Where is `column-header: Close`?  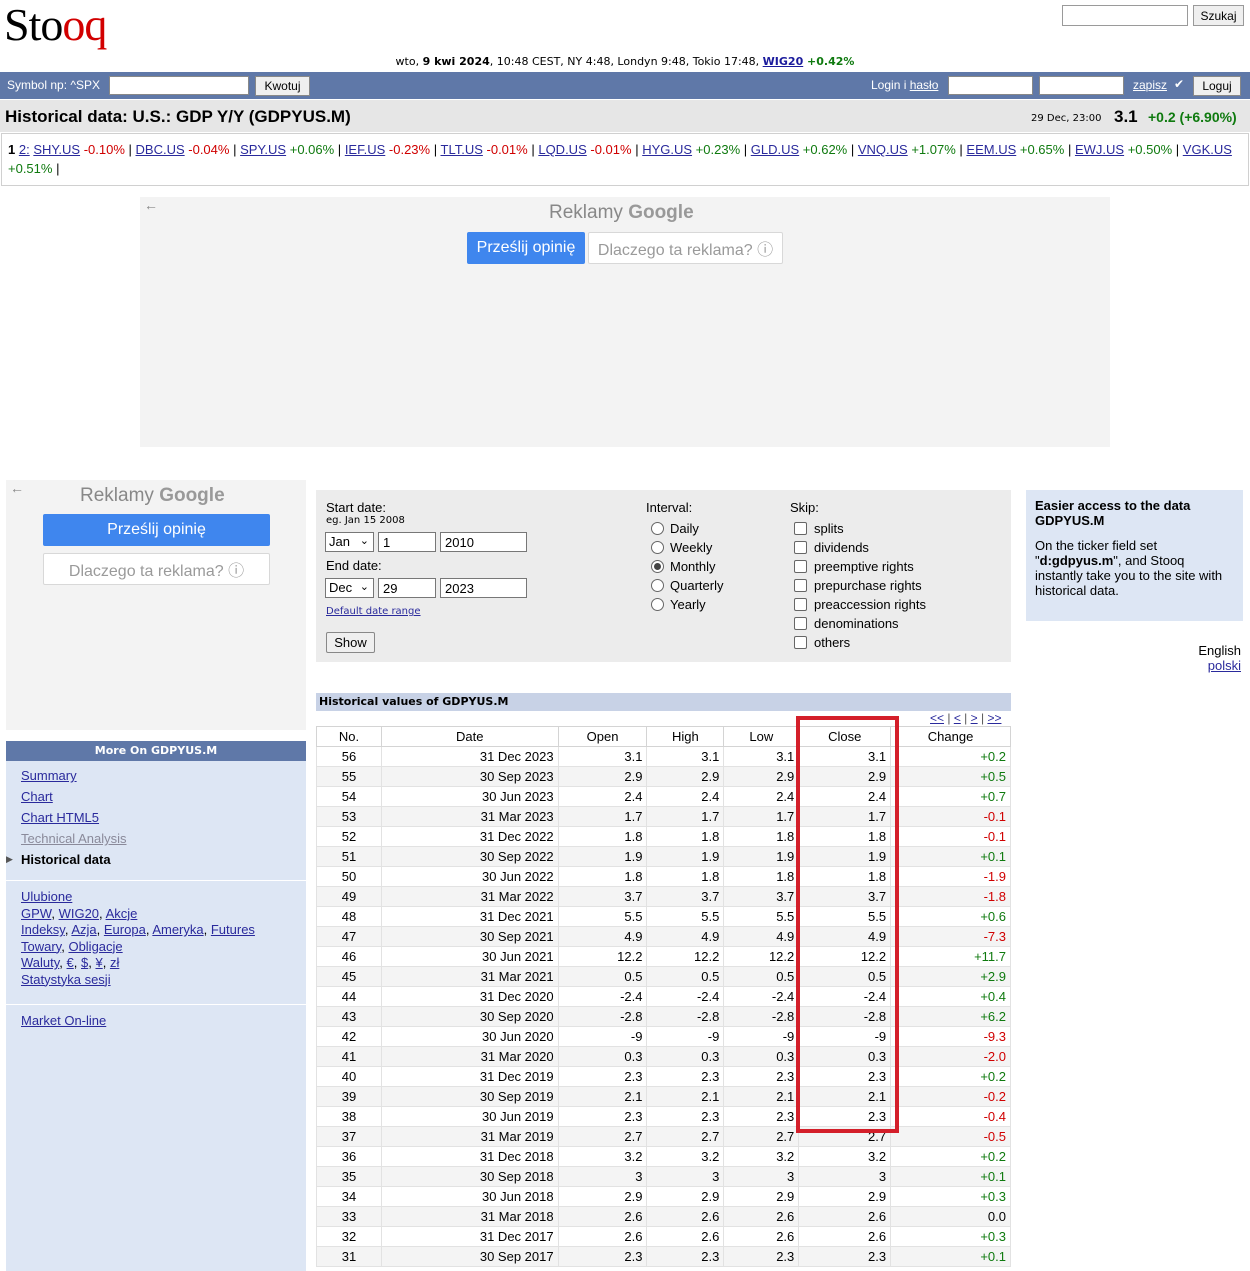 column-header: Close is located at coordinates (845, 736).